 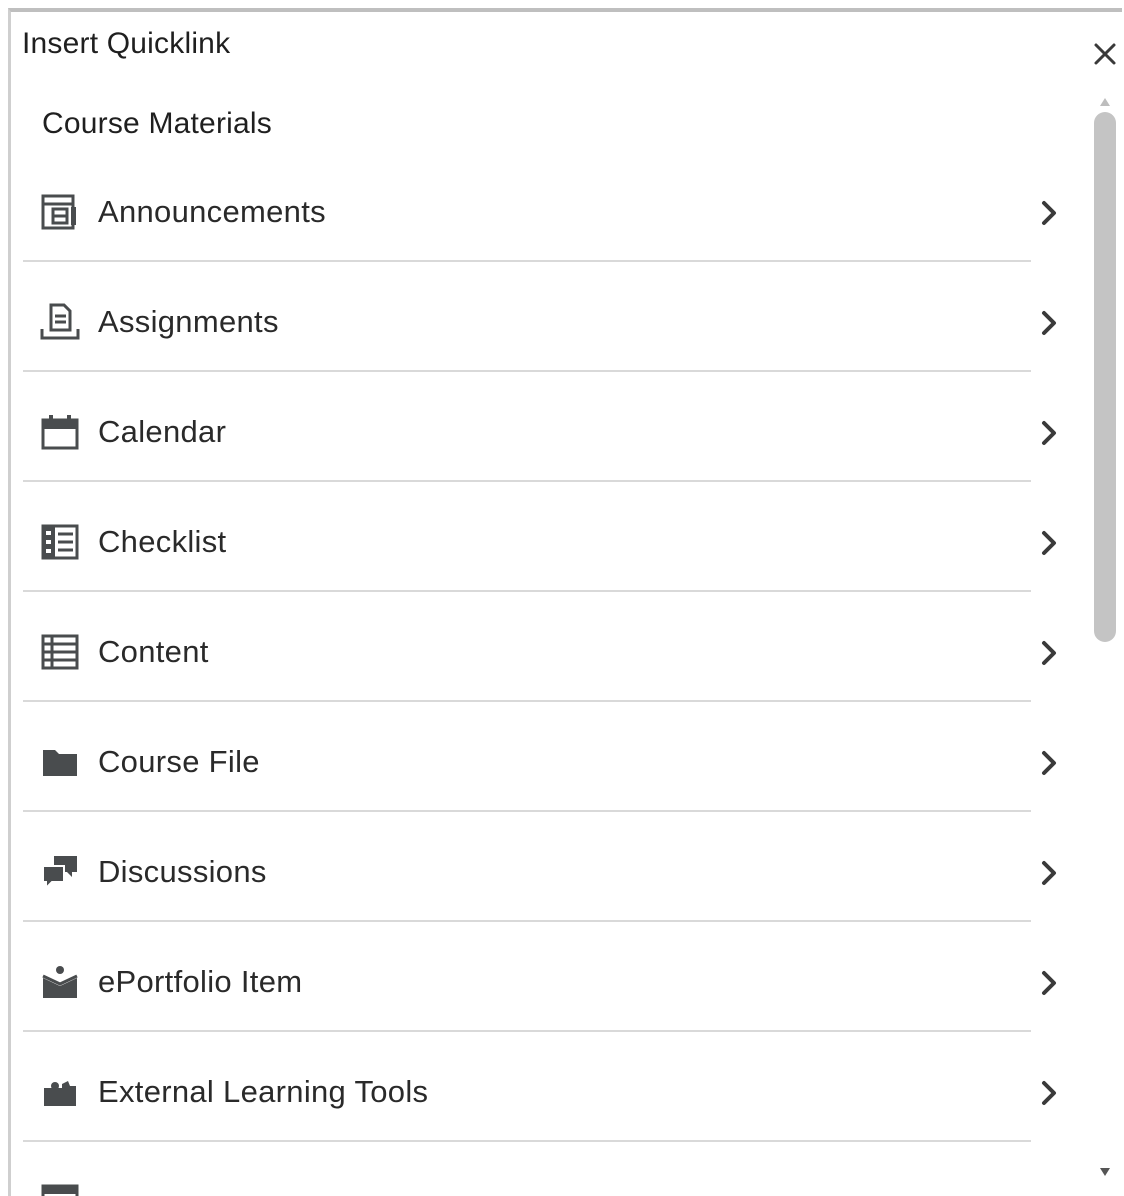 What do you see at coordinates (200, 981) in the screenshot?
I see `list-item-label: ePortfolio Item` at bounding box center [200, 981].